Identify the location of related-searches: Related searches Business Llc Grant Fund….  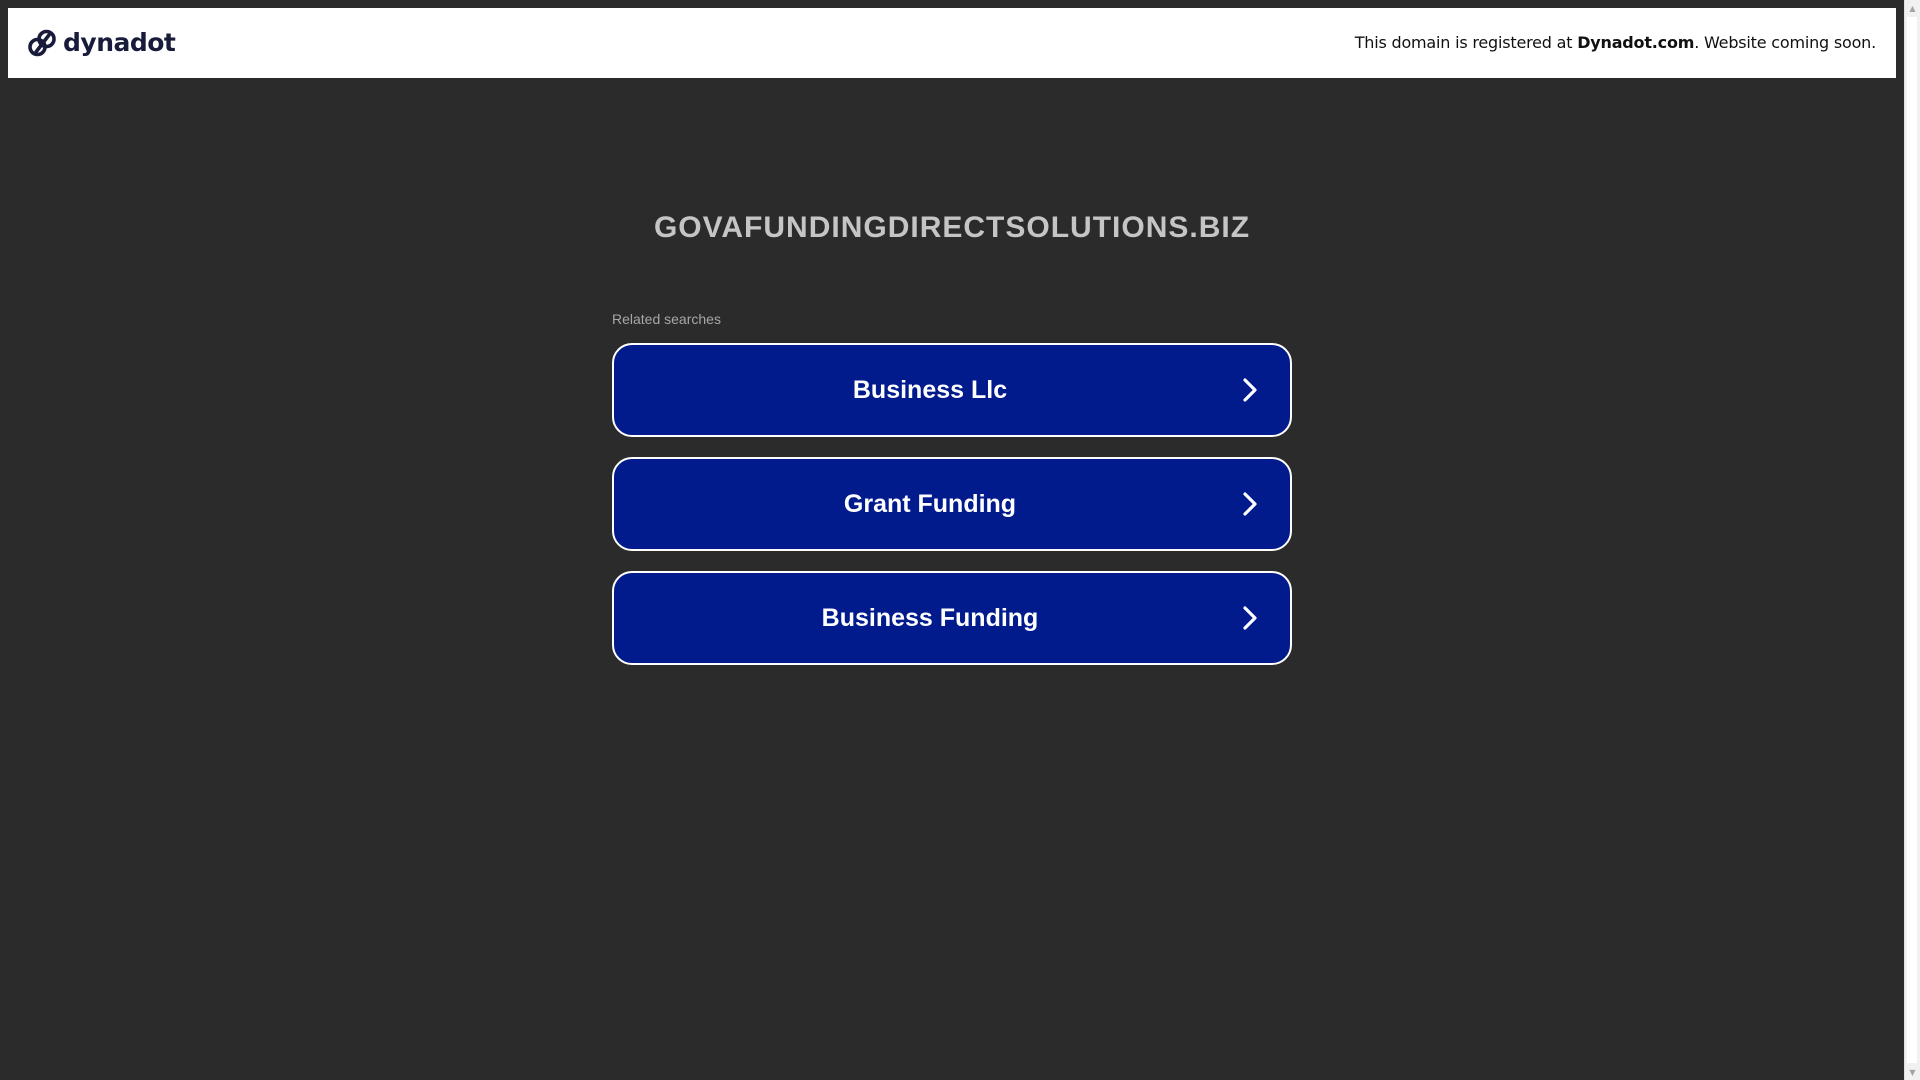
(952, 496).